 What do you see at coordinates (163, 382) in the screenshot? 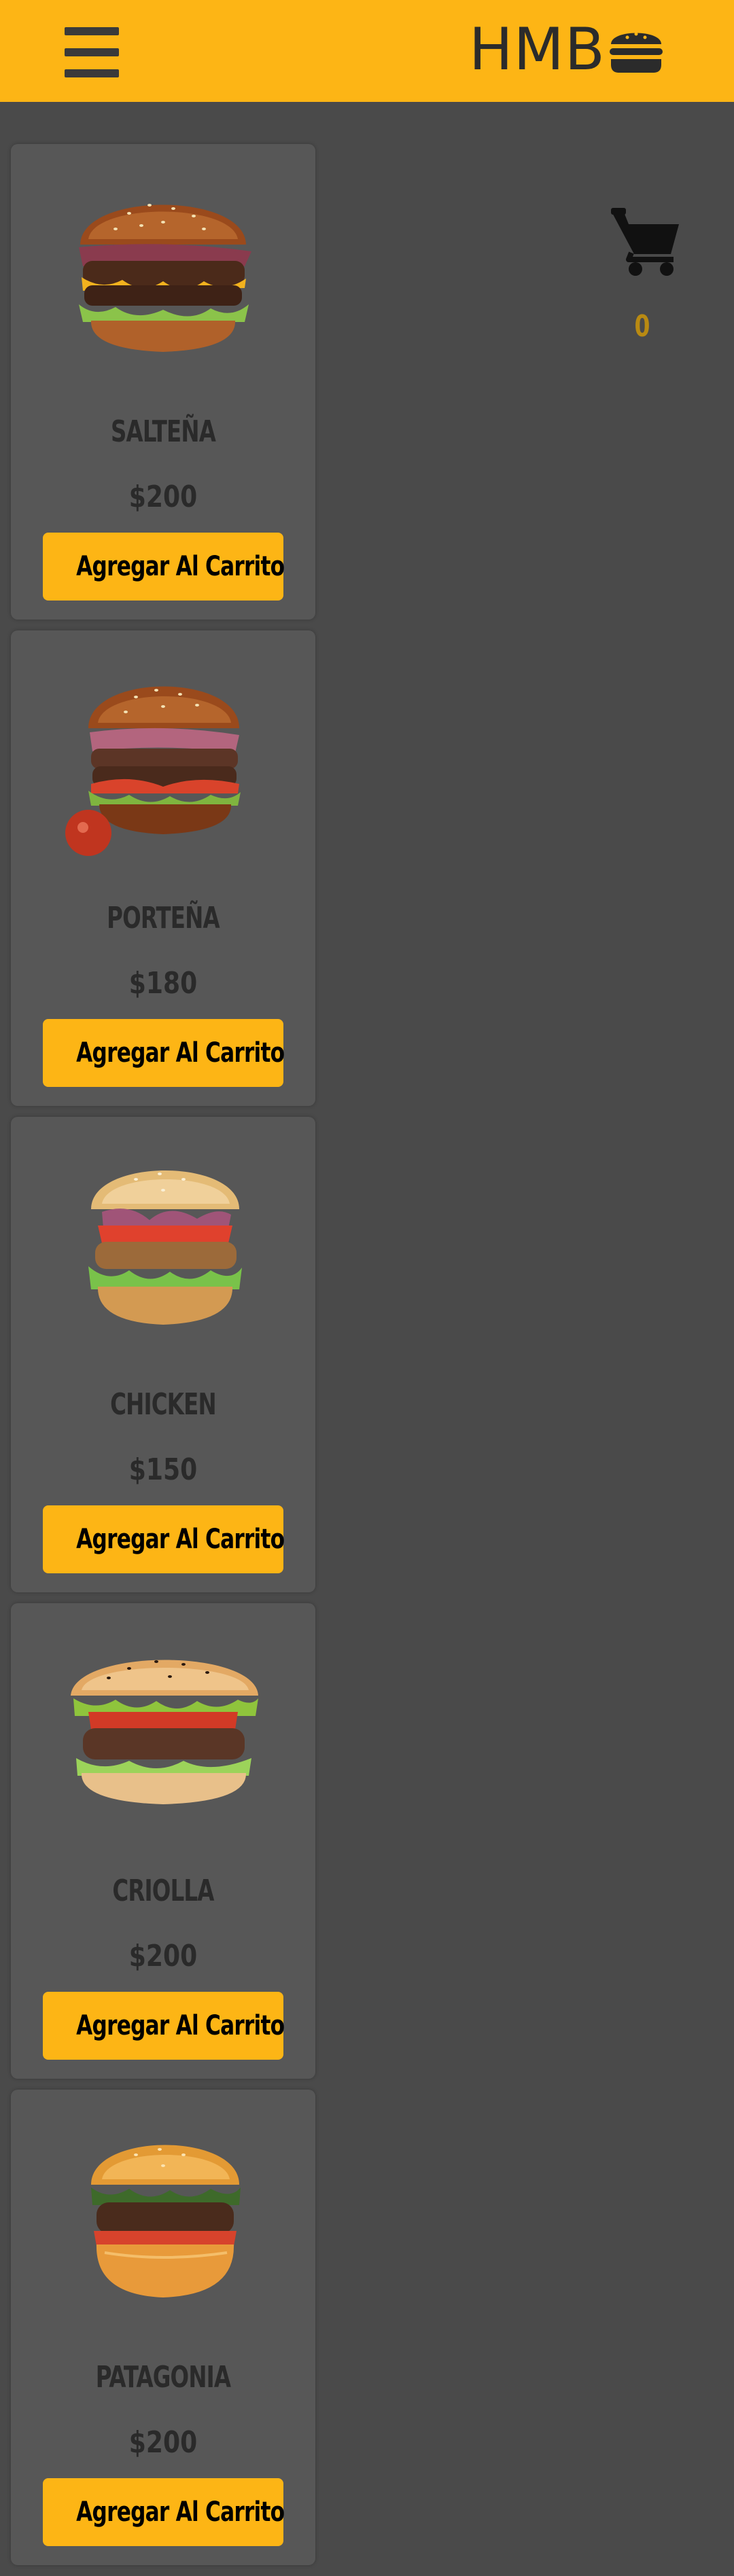
I see `product-card: SALTEÑA $200 Agregar Al Carrito` at bounding box center [163, 382].